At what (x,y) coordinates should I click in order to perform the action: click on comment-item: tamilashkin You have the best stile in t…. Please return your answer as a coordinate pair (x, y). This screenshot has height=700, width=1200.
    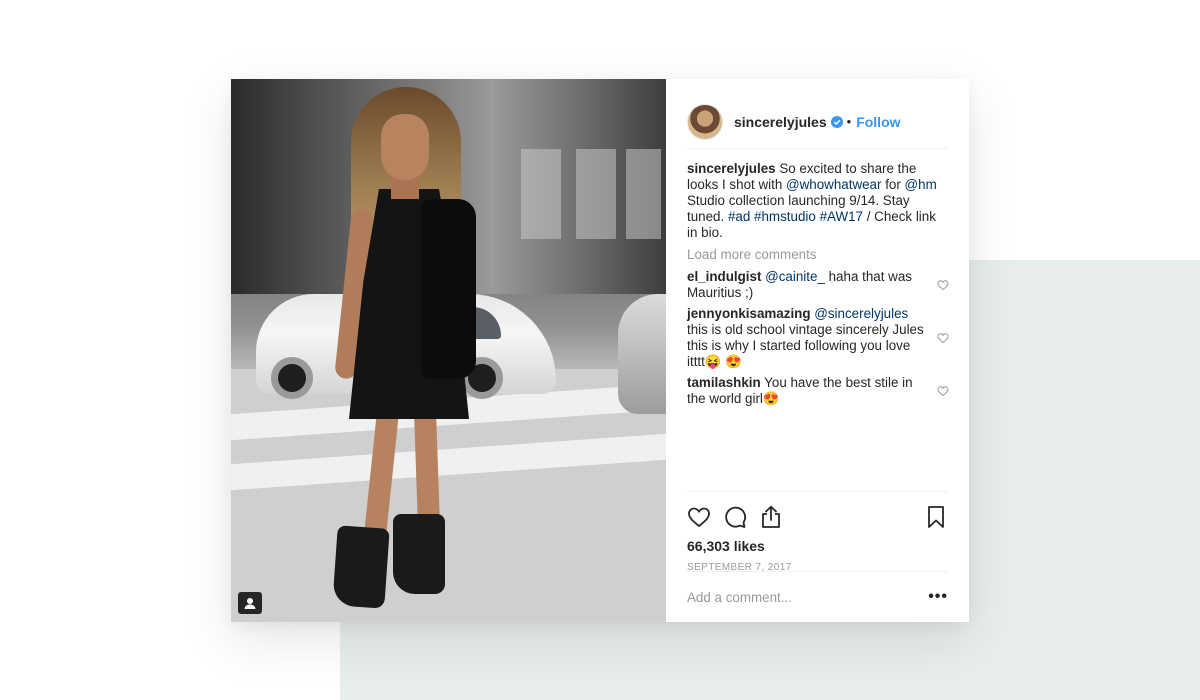
    Looking at the image, I should click on (818, 391).